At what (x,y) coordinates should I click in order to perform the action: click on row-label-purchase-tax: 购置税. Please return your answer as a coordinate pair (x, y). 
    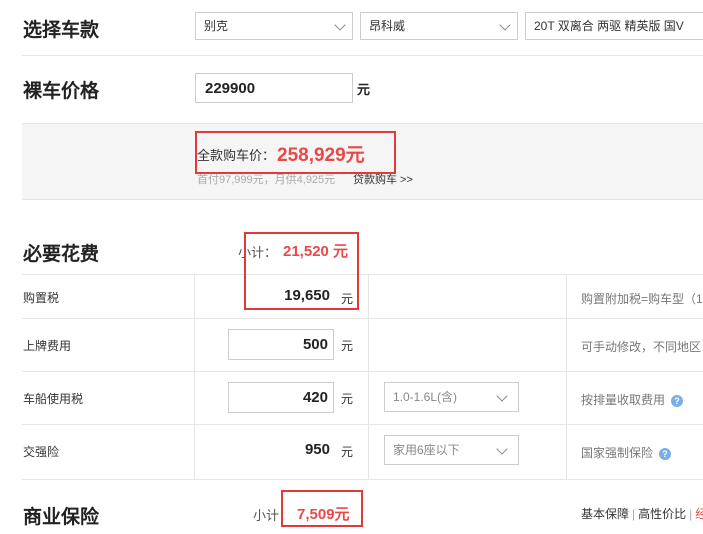
    Looking at the image, I should click on (41, 298).